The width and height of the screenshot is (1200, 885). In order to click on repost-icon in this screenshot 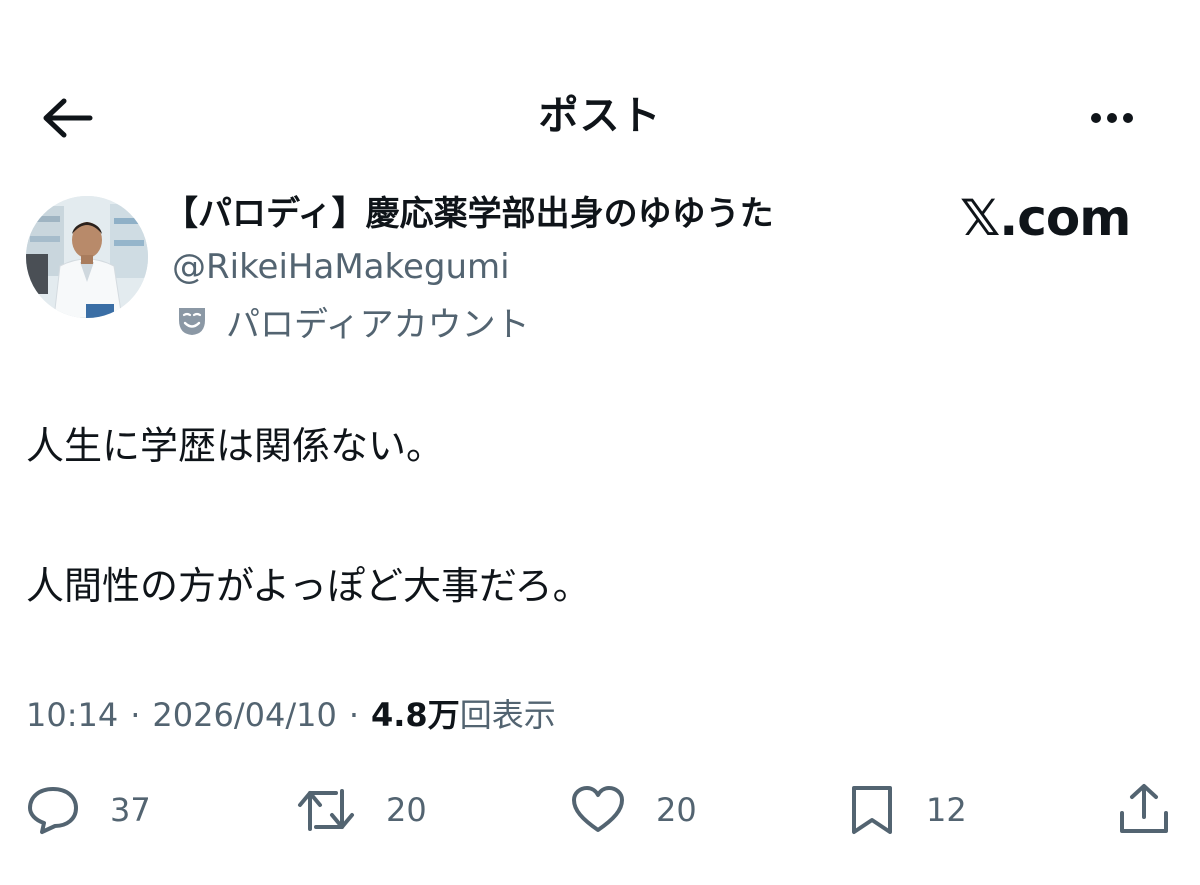, I will do `click(326, 810)`.